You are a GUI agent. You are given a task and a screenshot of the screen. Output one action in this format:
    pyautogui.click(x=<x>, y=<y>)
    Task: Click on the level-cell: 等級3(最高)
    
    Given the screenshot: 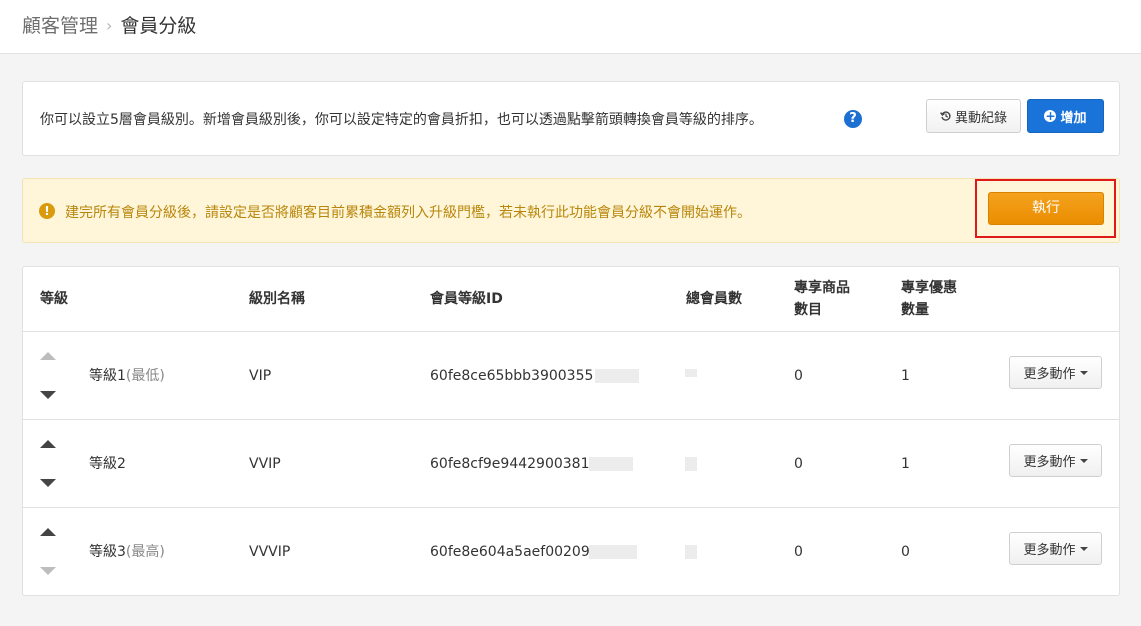 What is the action you would take?
    pyautogui.click(x=127, y=552)
    